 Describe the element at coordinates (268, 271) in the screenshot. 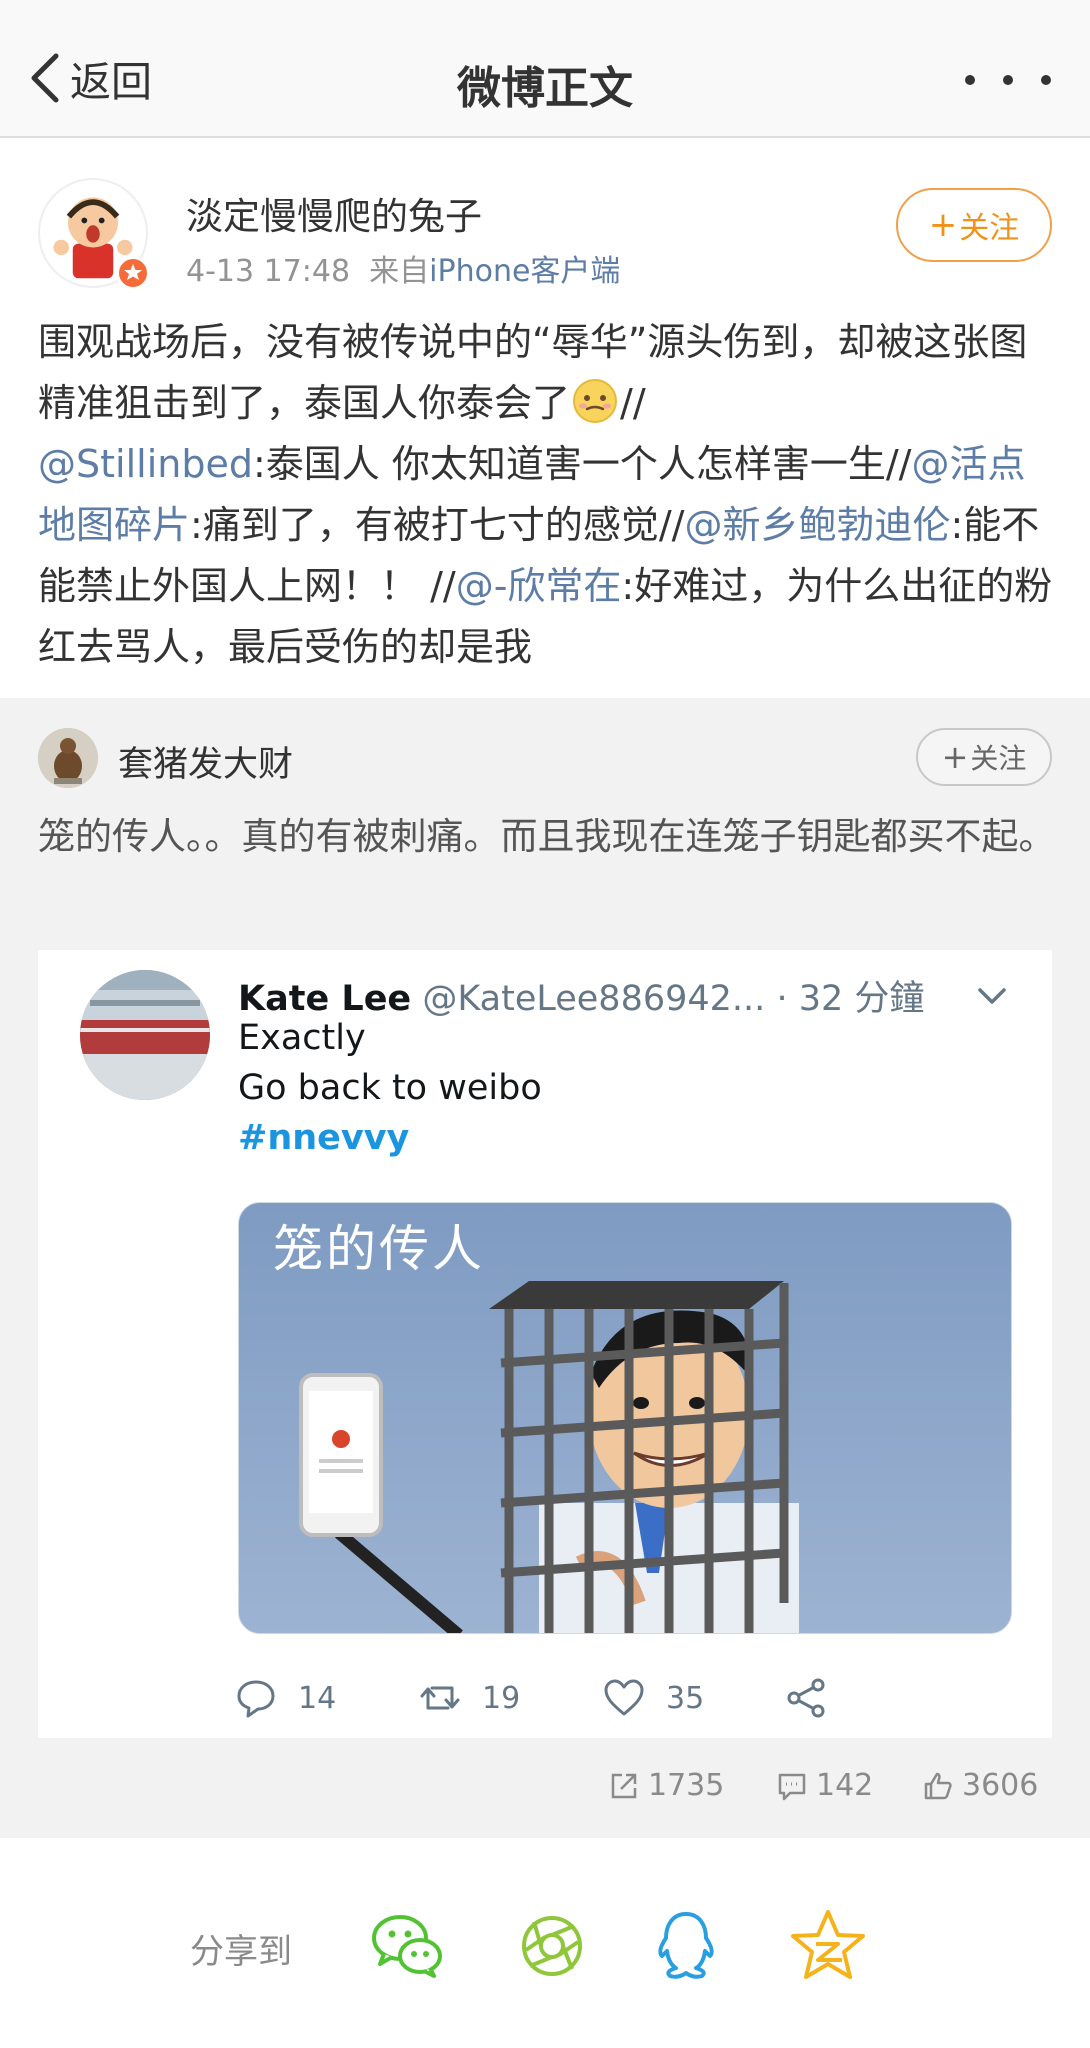

I see `post-time: 4-13 17:48` at that location.